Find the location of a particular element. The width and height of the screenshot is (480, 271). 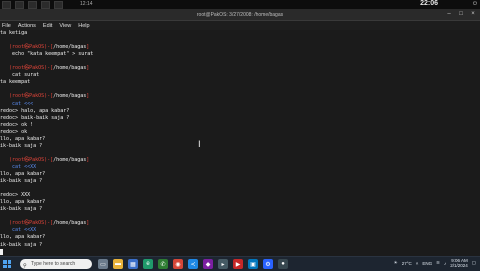

host-tray: ⏻ is located at coordinates (475, 4).